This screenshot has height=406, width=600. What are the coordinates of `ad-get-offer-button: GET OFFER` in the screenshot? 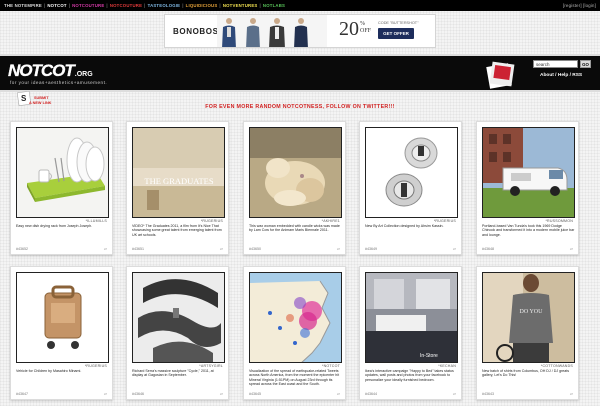 It's located at (396, 33).